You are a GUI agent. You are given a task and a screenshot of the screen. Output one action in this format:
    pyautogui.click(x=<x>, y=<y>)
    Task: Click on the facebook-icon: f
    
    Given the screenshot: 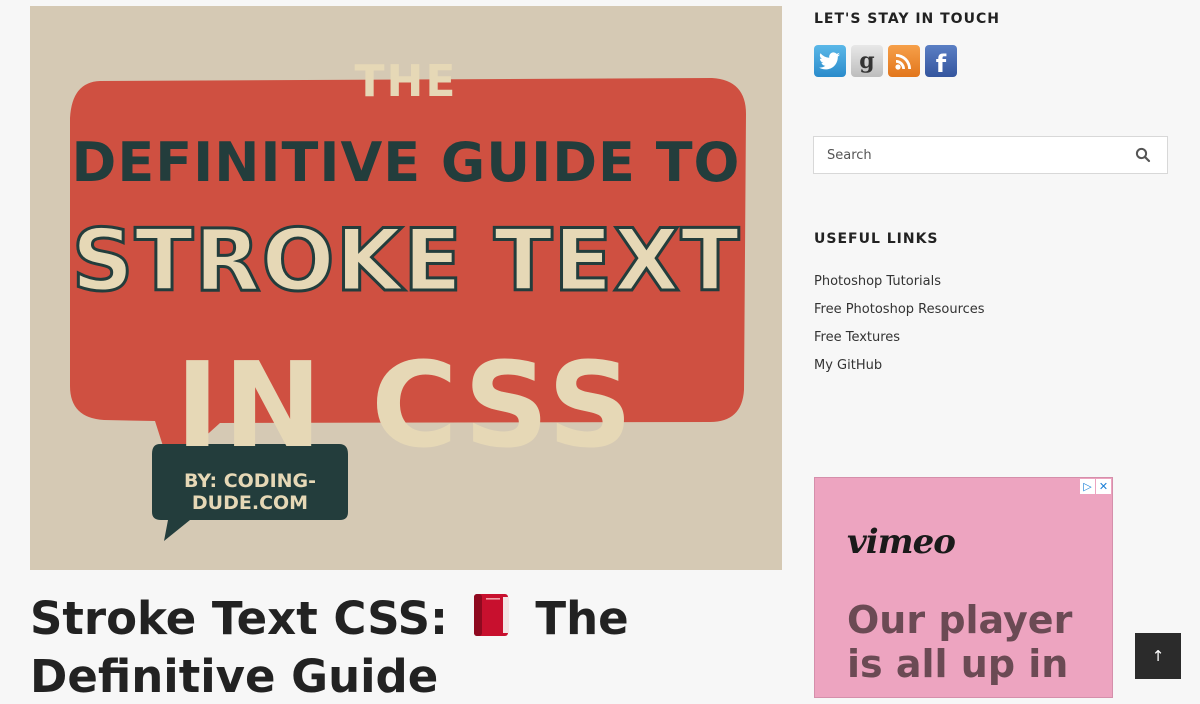 What is the action you would take?
    pyautogui.click(x=941, y=61)
    